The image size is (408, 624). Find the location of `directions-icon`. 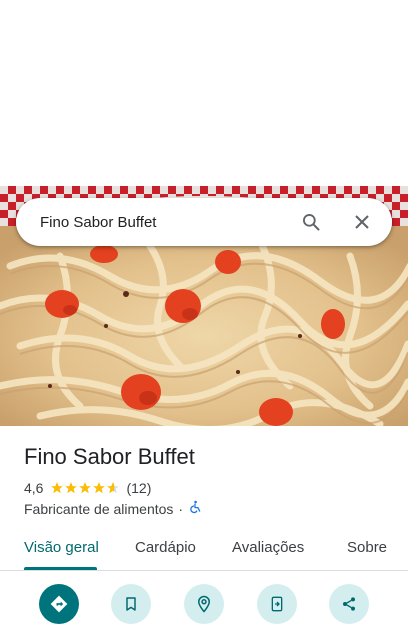

directions-icon is located at coordinates (59, 604).